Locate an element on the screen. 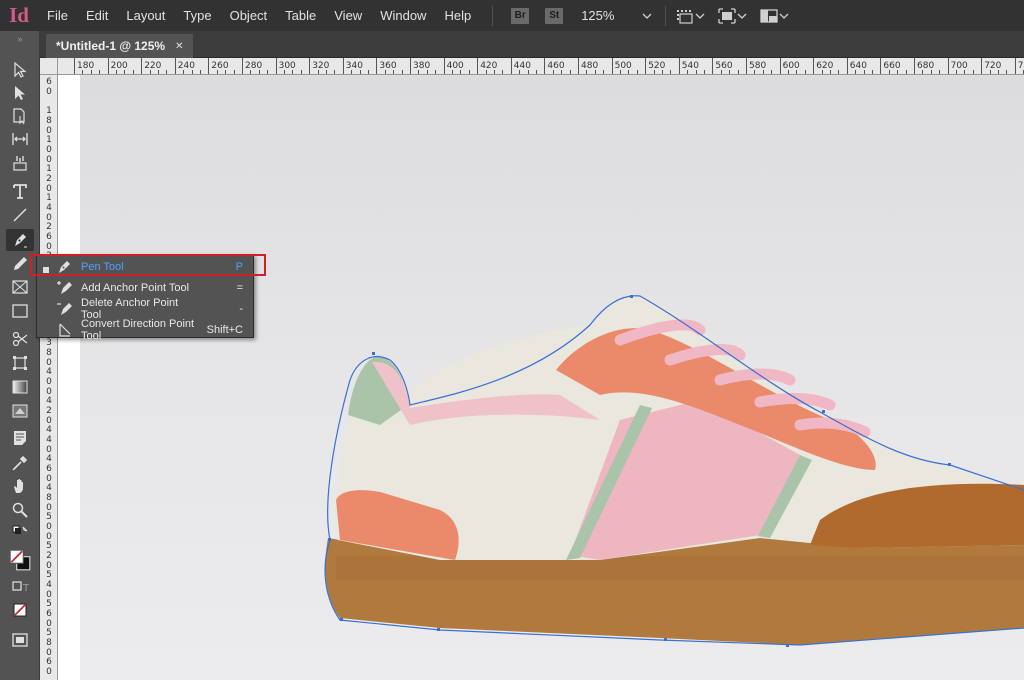 The width and height of the screenshot is (1024, 680). menu-object: Object is located at coordinates (249, 15).